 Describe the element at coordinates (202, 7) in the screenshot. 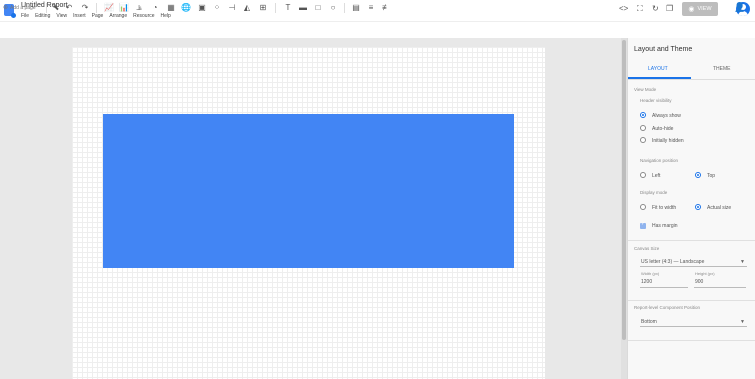

I see `scorecard-icon: ▣` at that location.